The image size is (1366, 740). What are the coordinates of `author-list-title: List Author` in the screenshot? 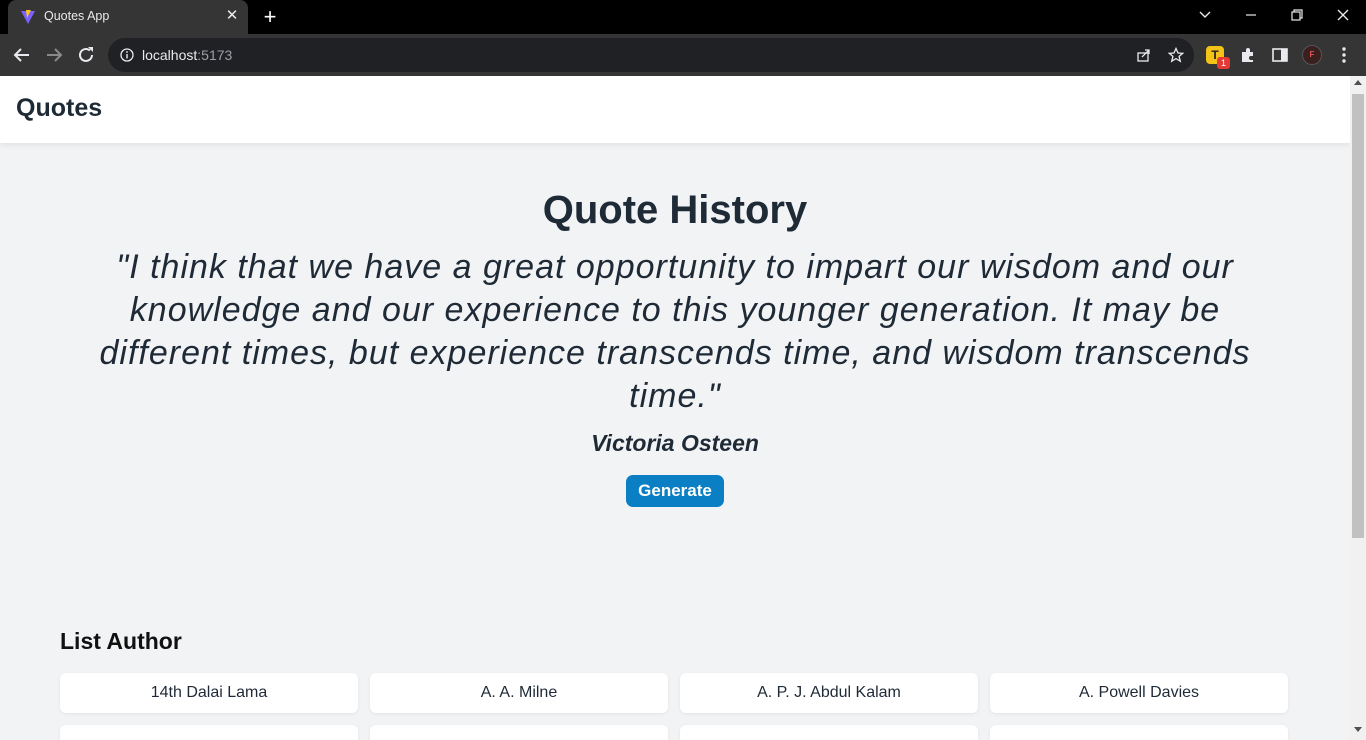 It's located at (121, 641).